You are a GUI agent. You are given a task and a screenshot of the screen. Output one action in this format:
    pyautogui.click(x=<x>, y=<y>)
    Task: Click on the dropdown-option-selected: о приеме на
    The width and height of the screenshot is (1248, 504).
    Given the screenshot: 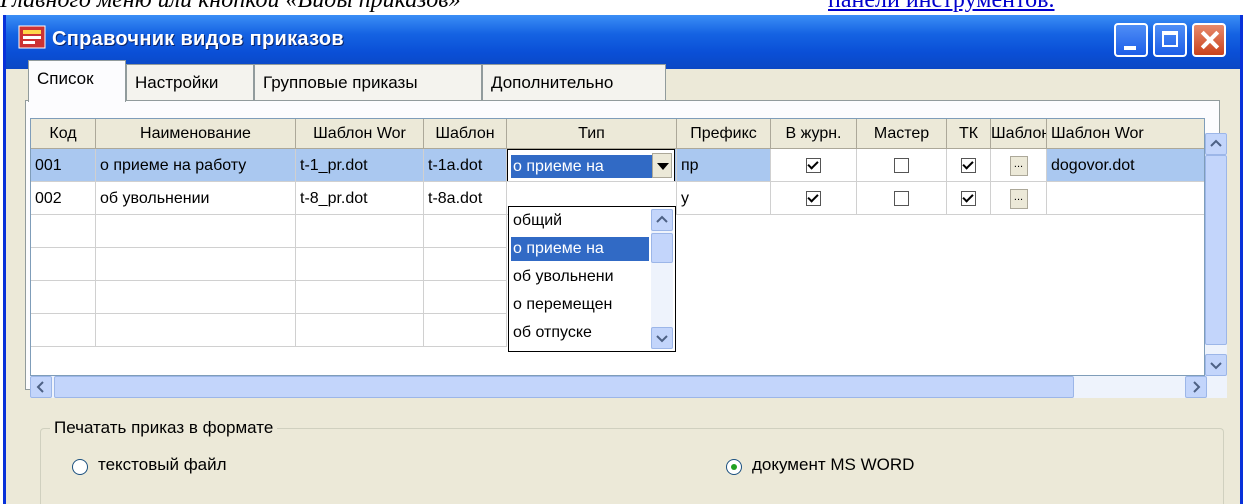 What is the action you would take?
    pyautogui.click(x=580, y=249)
    